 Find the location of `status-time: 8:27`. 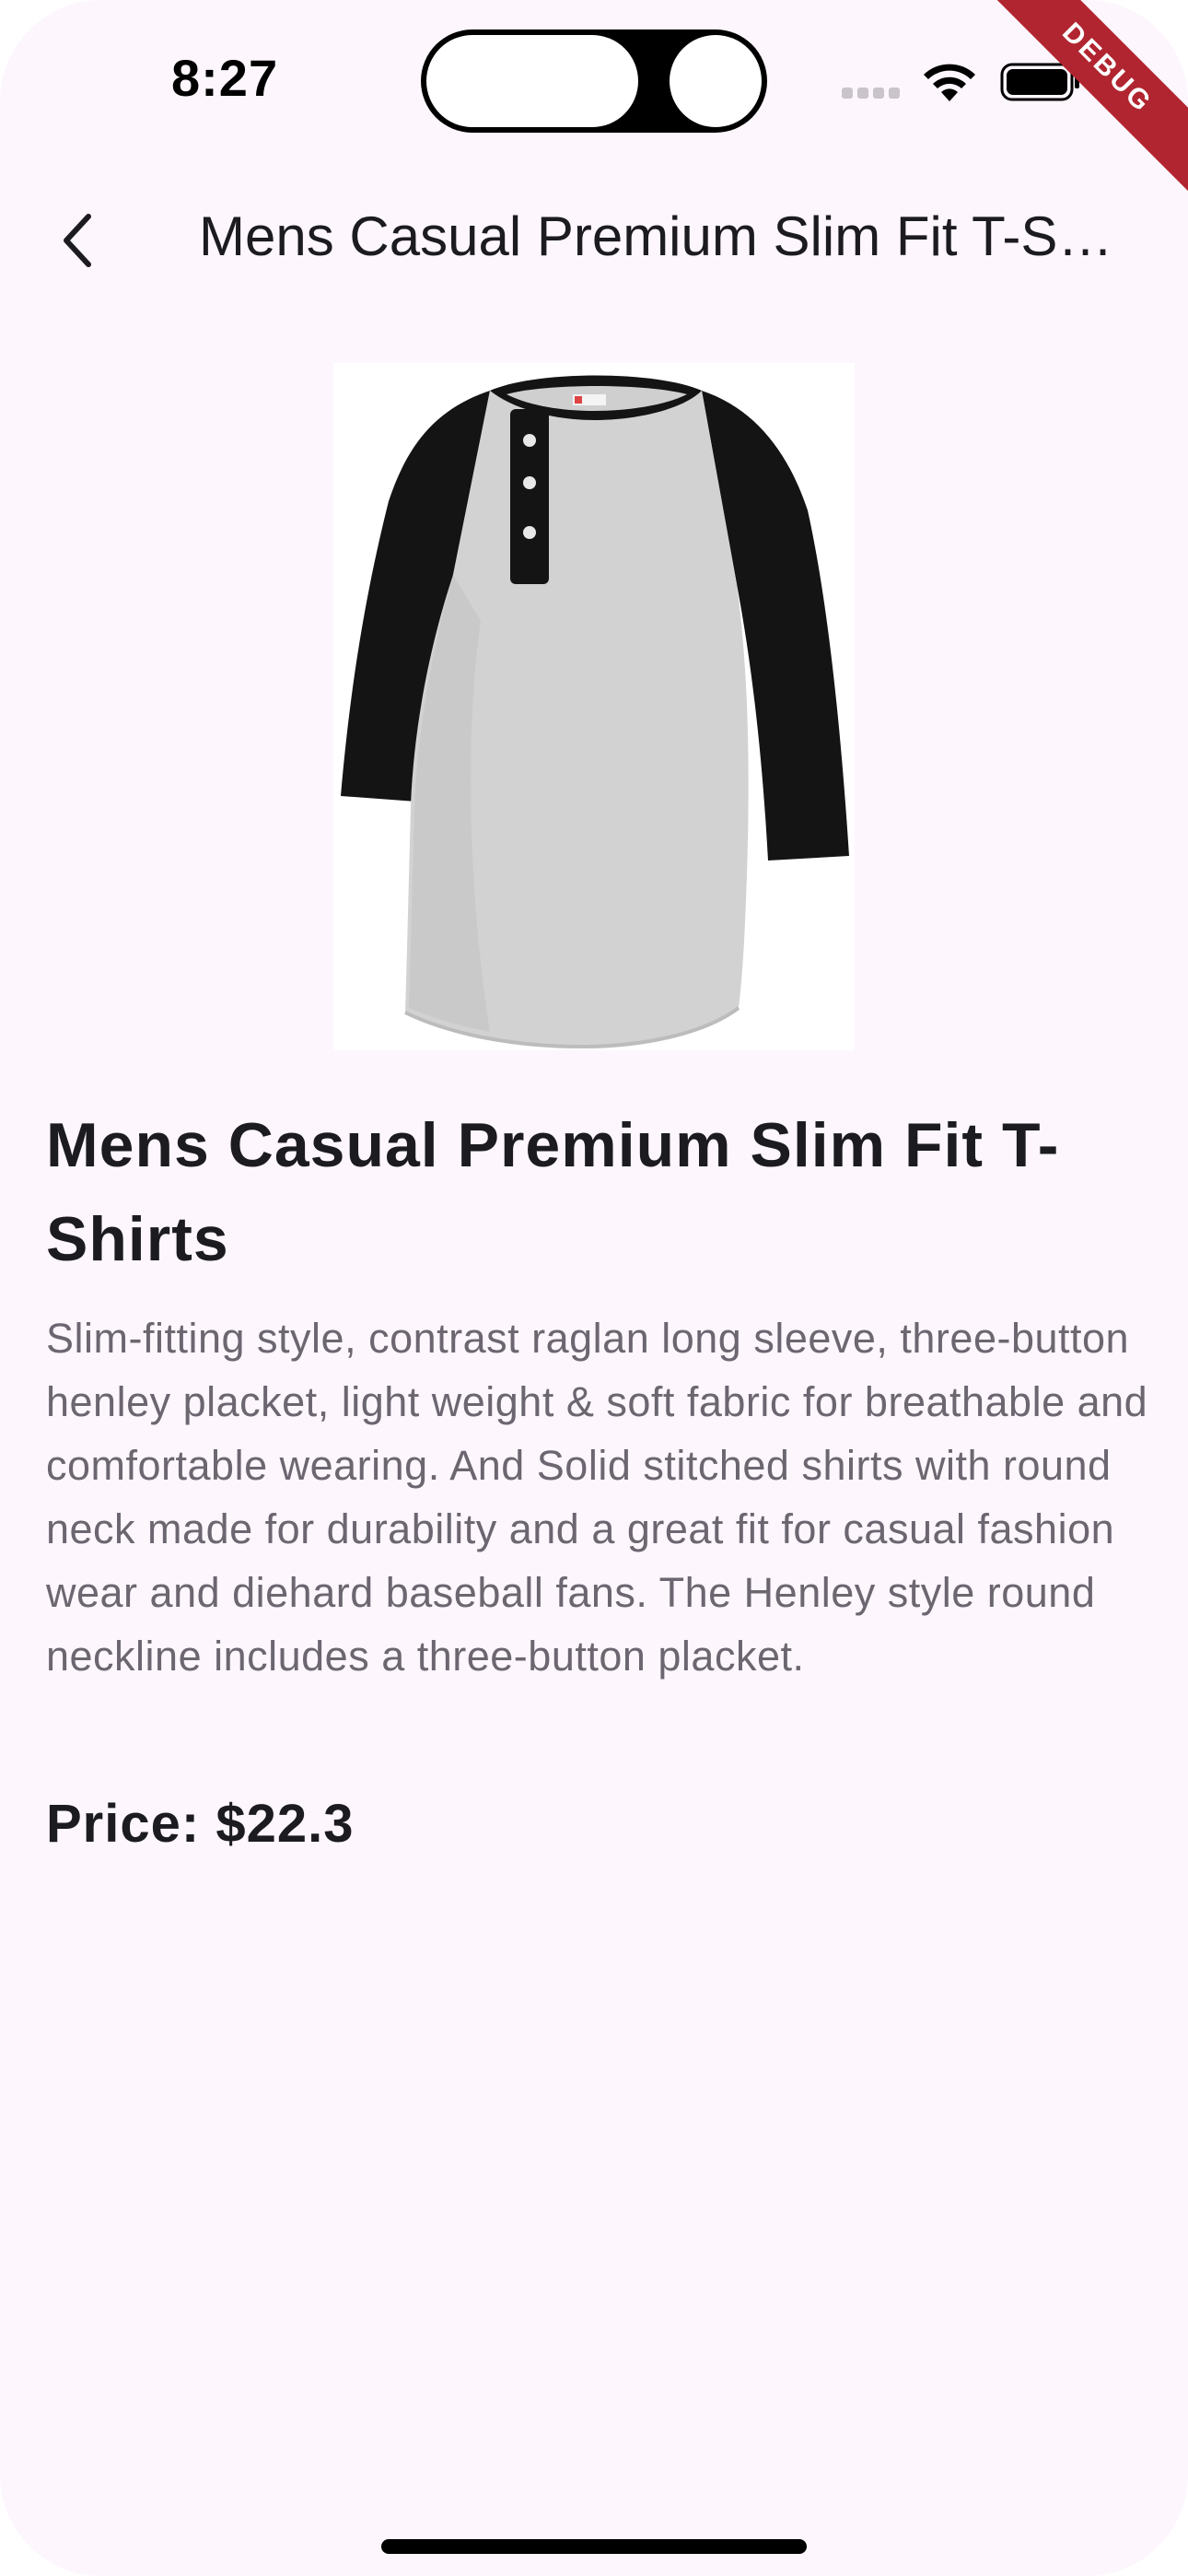

status-time: 8:27 is located at coordinates (225, 78).